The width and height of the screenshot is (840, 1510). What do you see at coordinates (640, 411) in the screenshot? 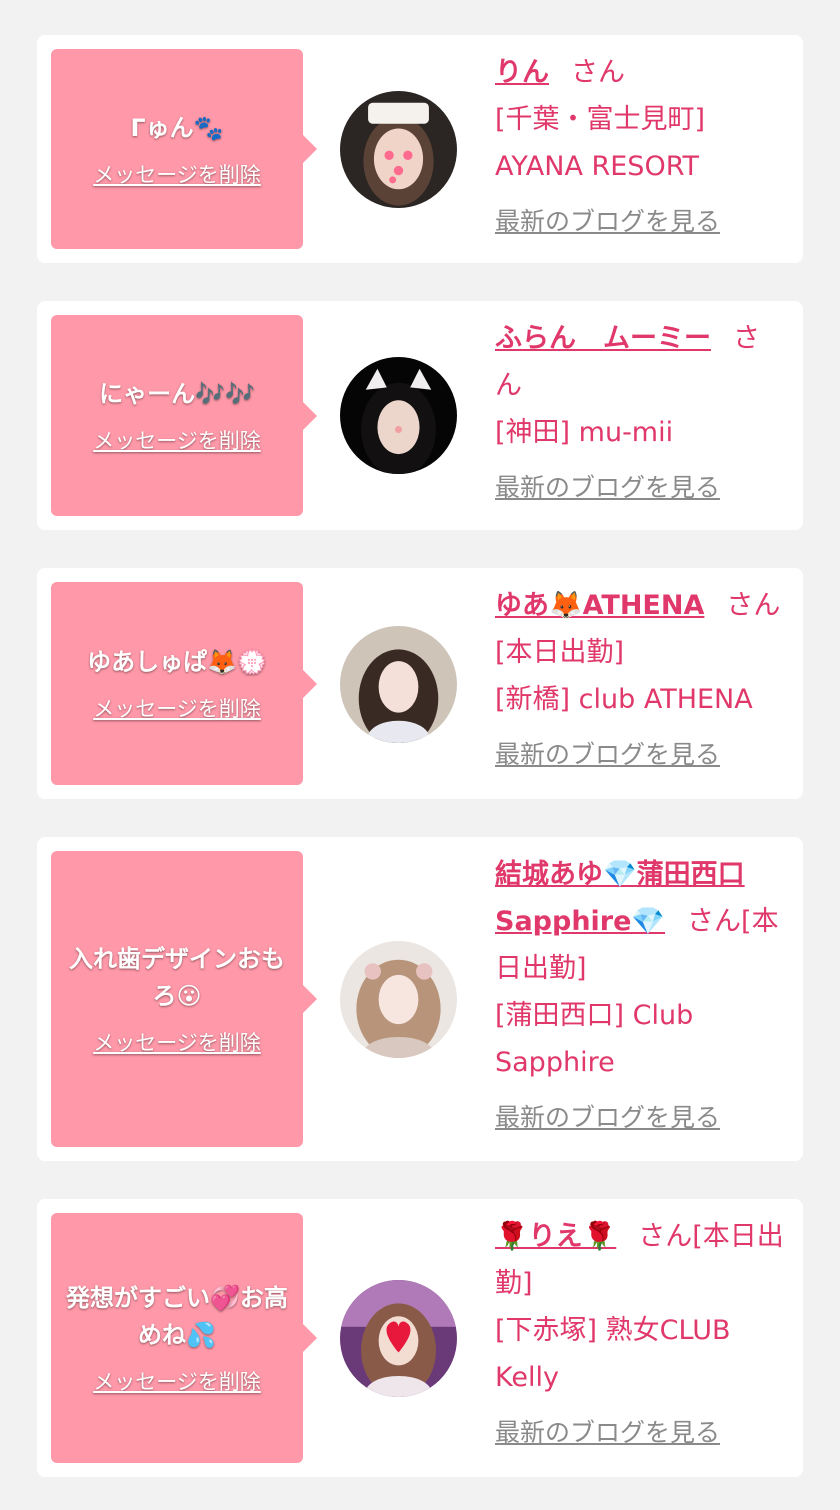
I see `sender-info: ふらん ムーミー さん [神田] mu-mii 最新のブログを見る` at bounding box center [640, 411].